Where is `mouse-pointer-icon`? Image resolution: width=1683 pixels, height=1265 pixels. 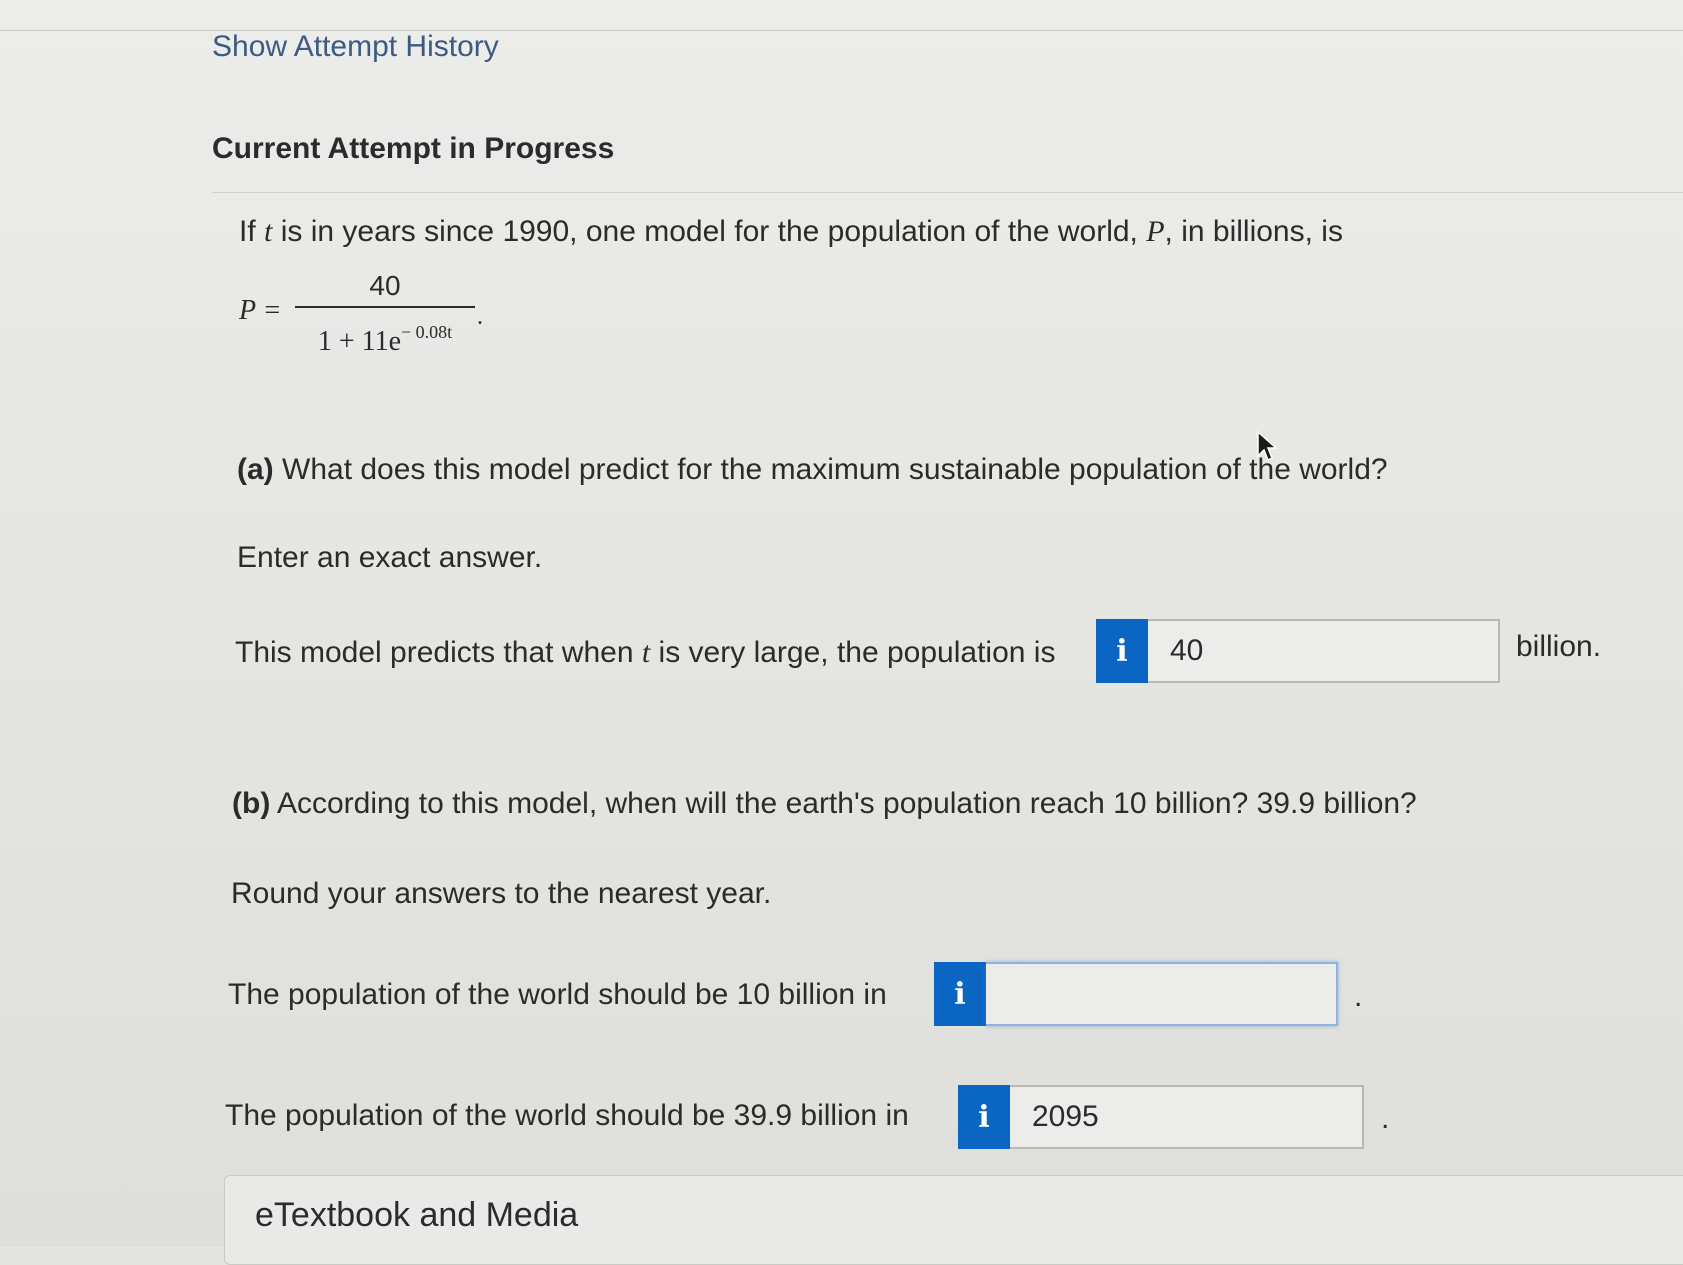 mouse-pointer-icon is located at coordinates (1267, 446).